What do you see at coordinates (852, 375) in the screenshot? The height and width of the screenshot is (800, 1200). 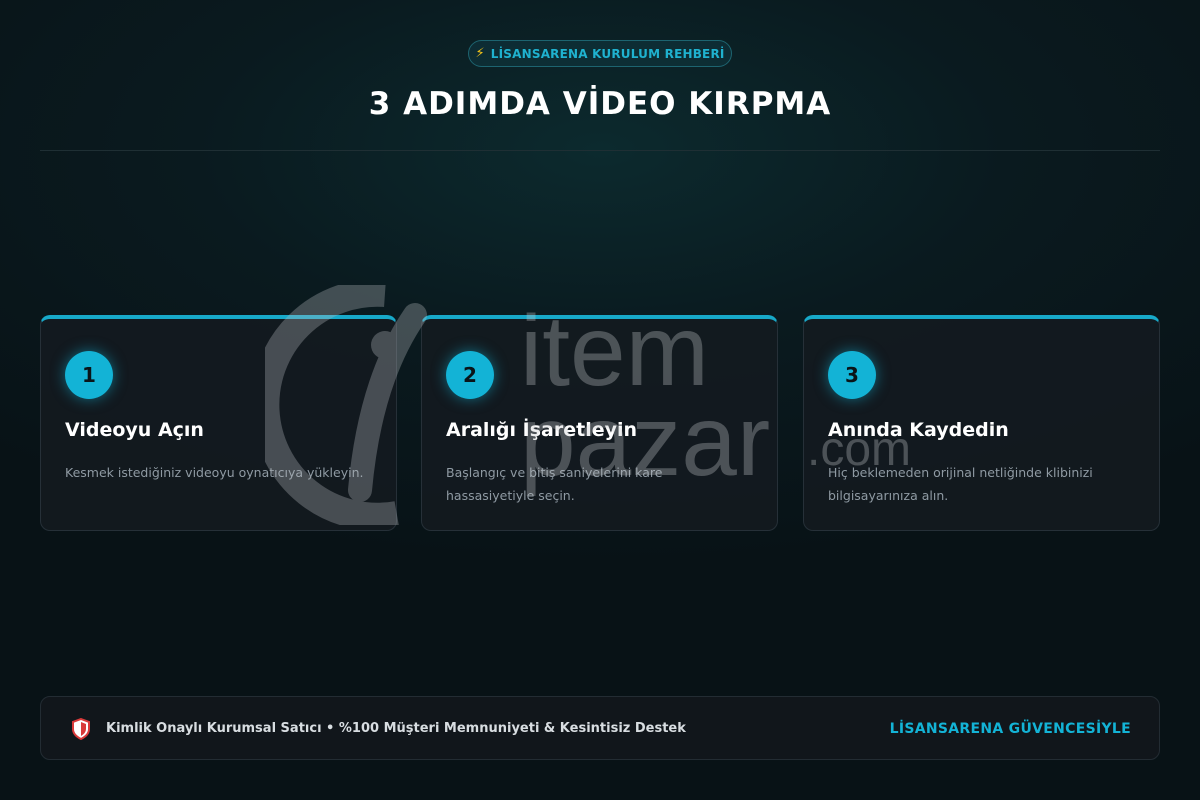 I see `step-number-badge: 3` at bounding box center [852, 375].